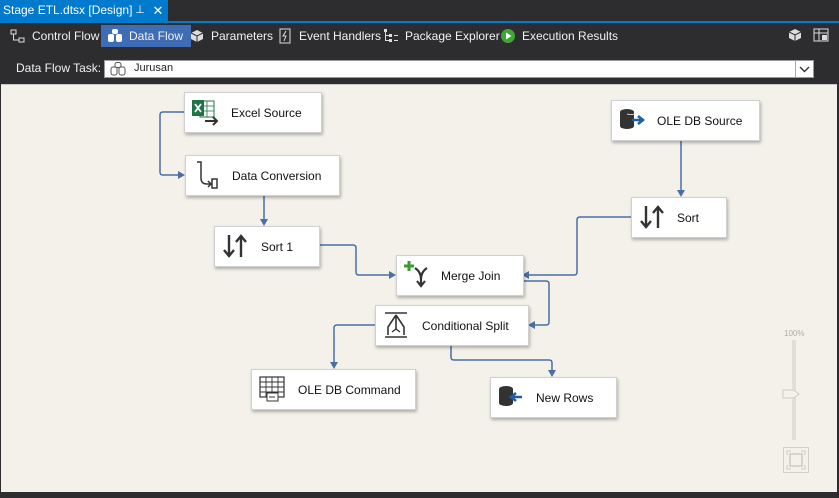 Image resolution: width=839 pixels, height=498 pixels. I want to click on component-label: Data Conversion, so click(277, 175).